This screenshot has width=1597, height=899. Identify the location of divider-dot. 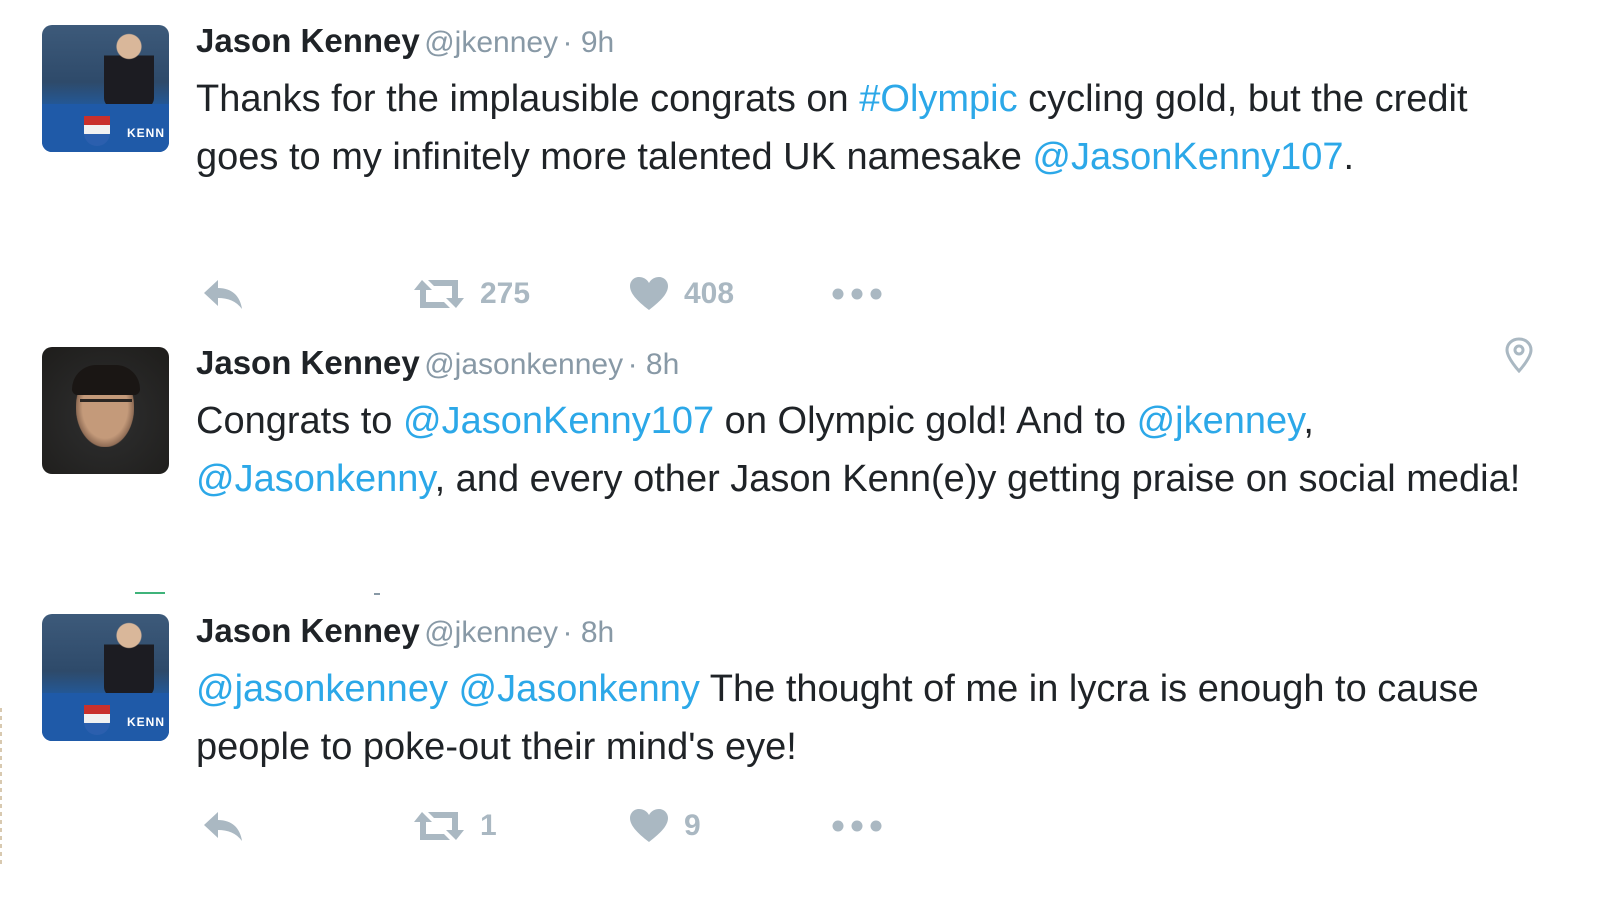
(377, 594).